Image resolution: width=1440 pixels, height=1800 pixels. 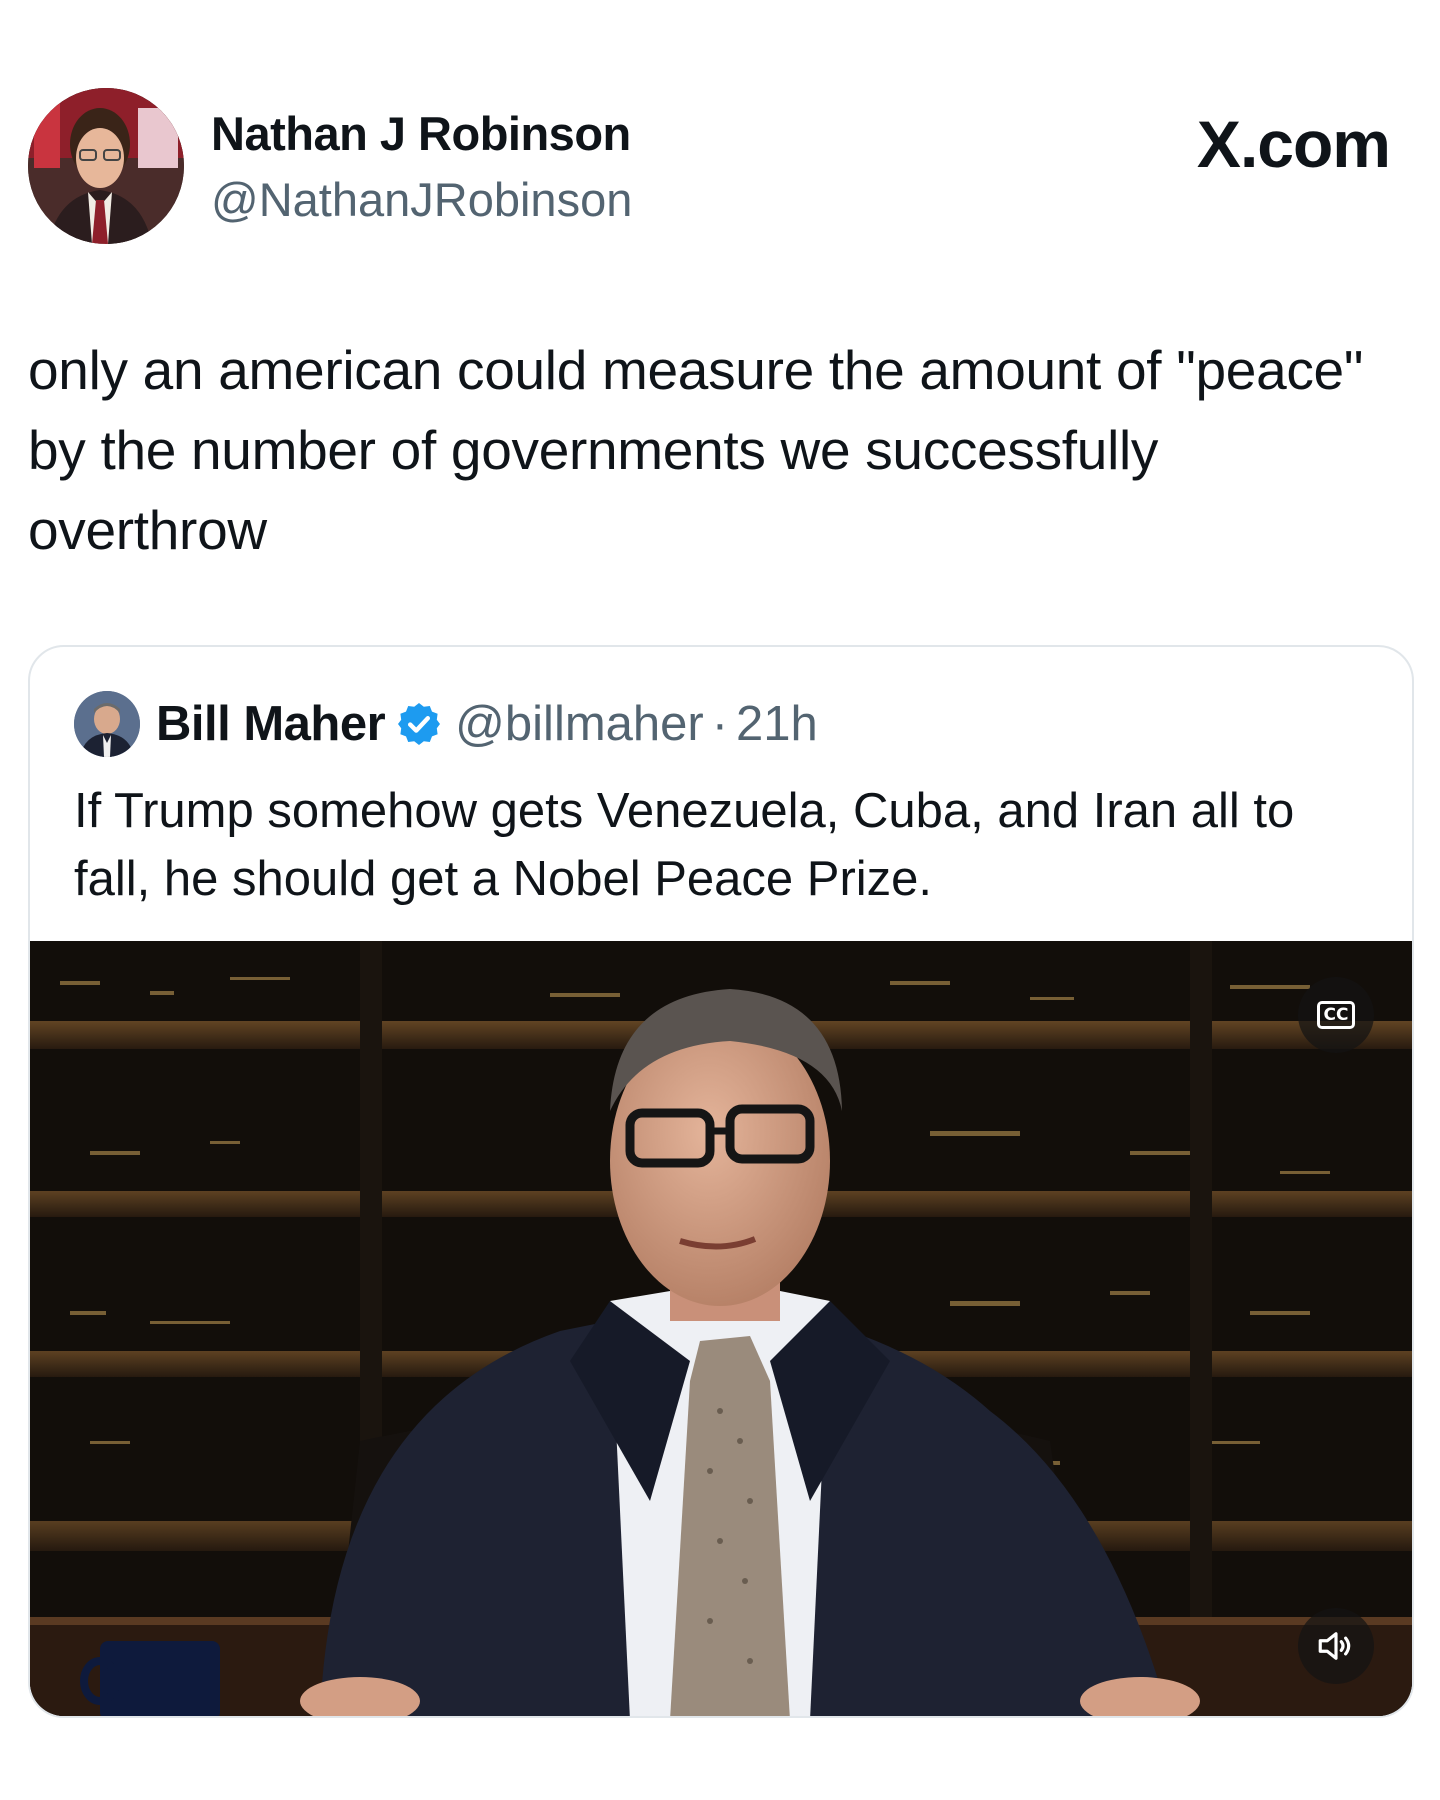 I want to click on quoted-avatar, so click(x=107, y=724).